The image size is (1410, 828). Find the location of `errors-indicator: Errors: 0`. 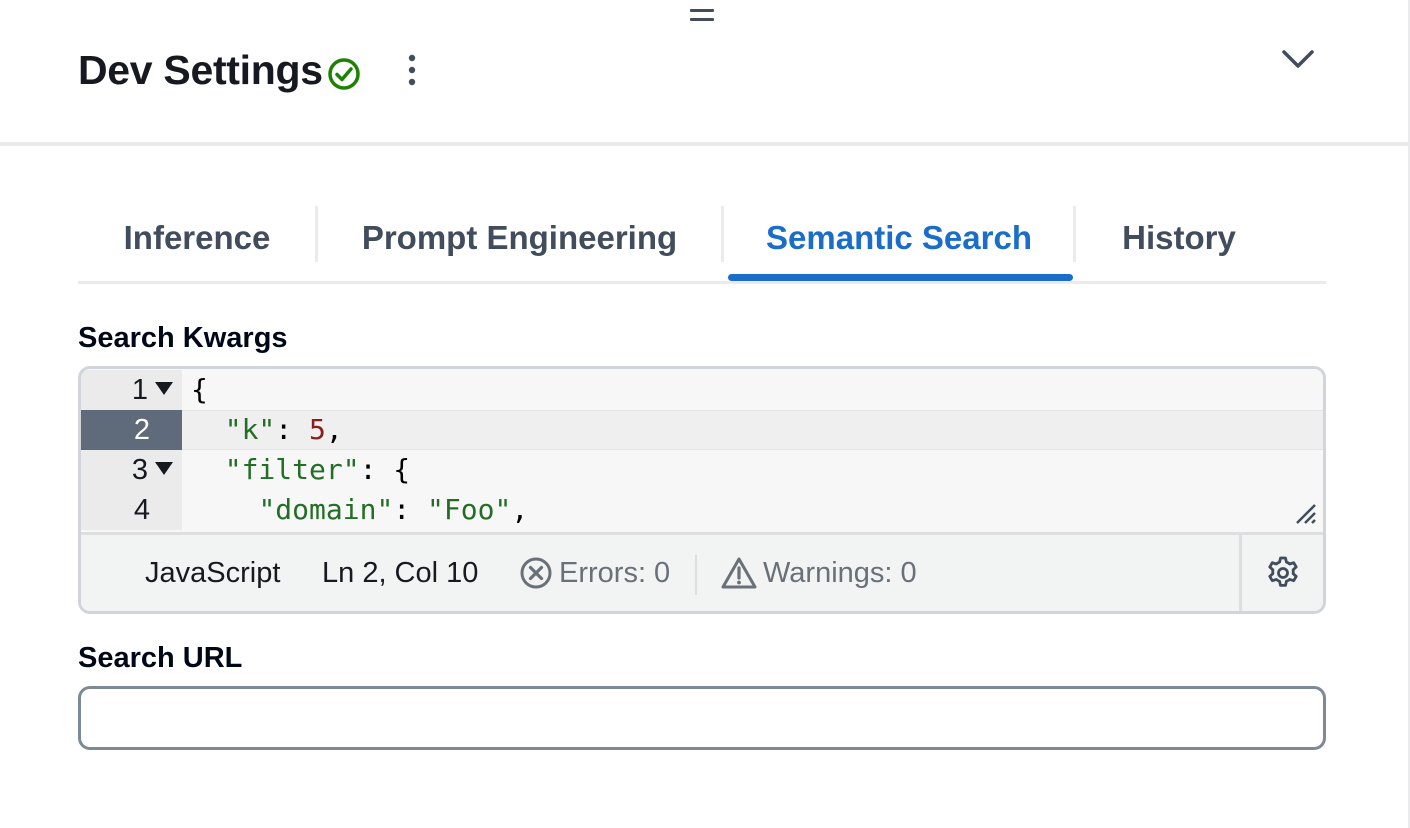

errors-indicator: Errors: 0 is located at coordinates (594, 573).